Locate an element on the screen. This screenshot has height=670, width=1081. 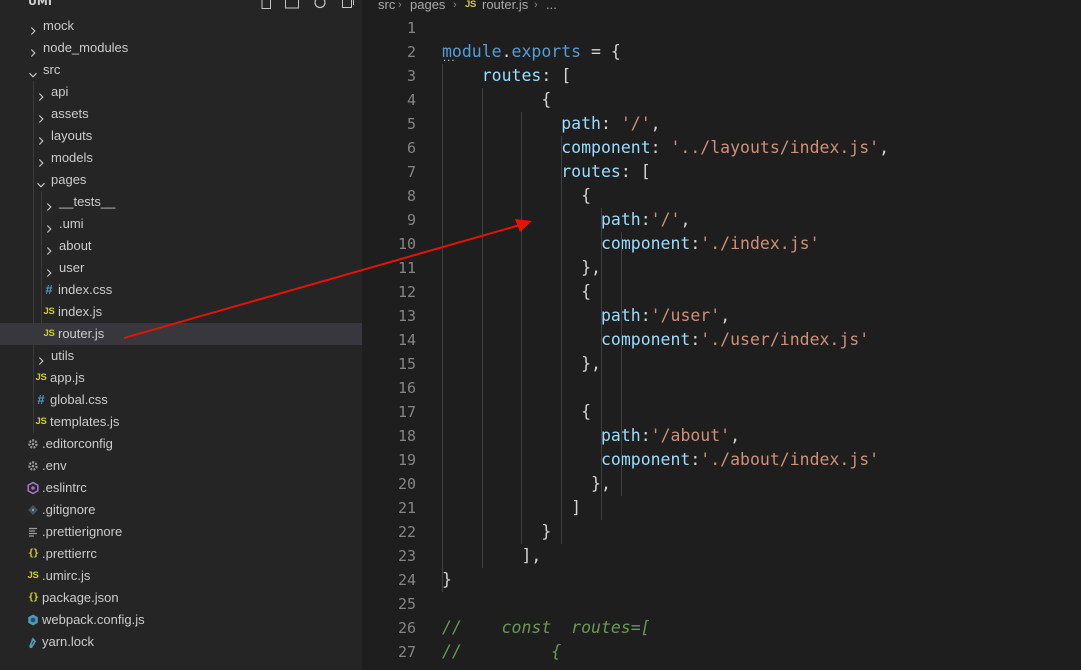
breadcrumb-src: src is located at coordinates (386, 8).